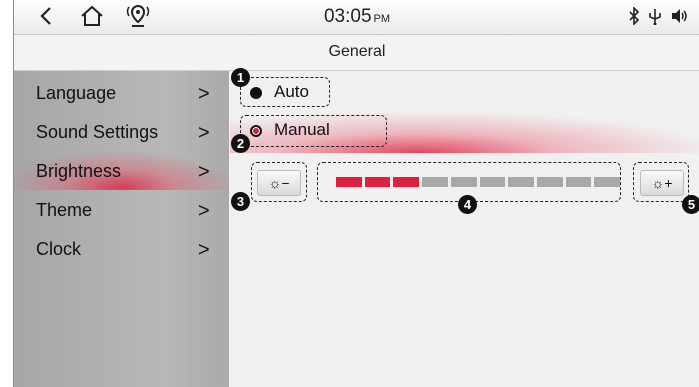  I want to click on callout-outline-auto, so click(285, 92).